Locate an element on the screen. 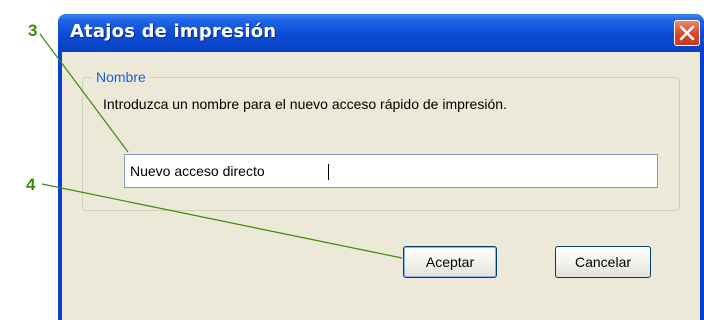  callout-number-4: 4 is located at coordinates (31, 184).